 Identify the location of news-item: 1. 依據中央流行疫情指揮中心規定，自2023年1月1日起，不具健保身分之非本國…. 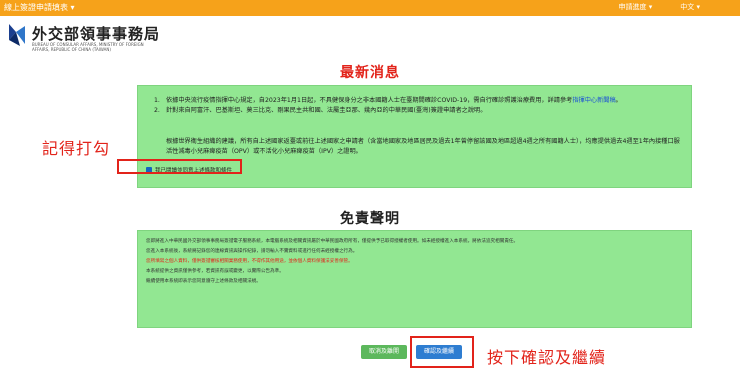
(419, 101).